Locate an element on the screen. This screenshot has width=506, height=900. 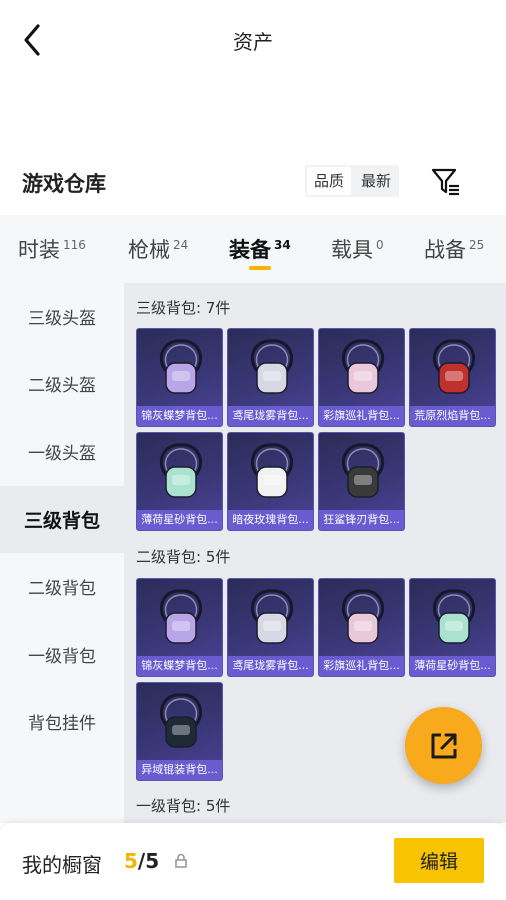
showcase-bar: 我的橱窗 5/5 编辑 is located at coordinates (253, 861).